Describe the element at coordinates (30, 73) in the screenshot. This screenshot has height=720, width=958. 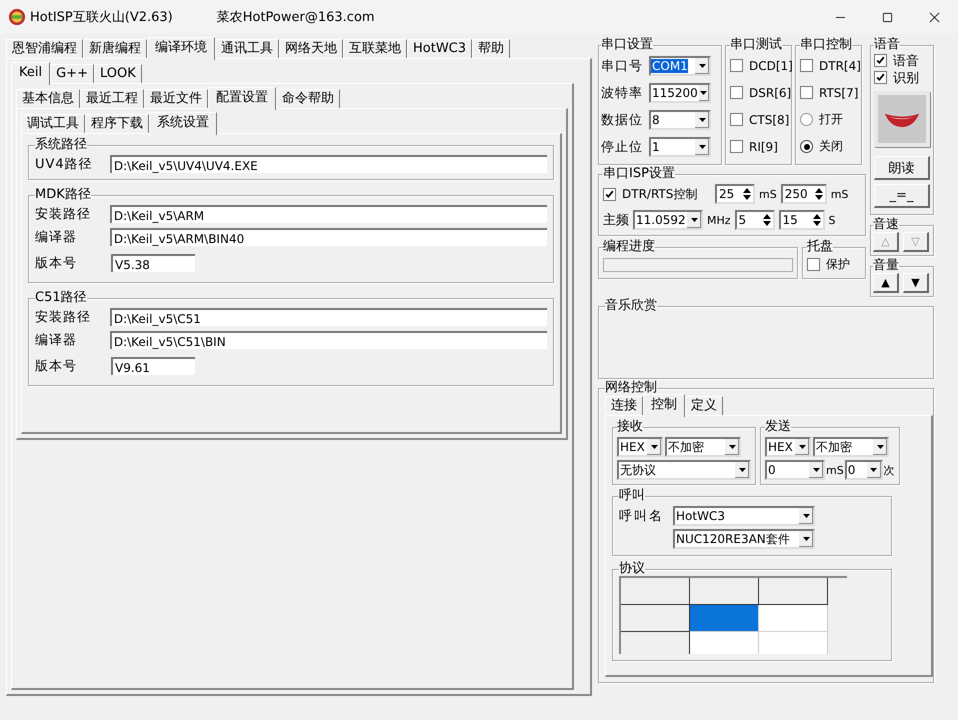
I see `tab: Keil` at that location.